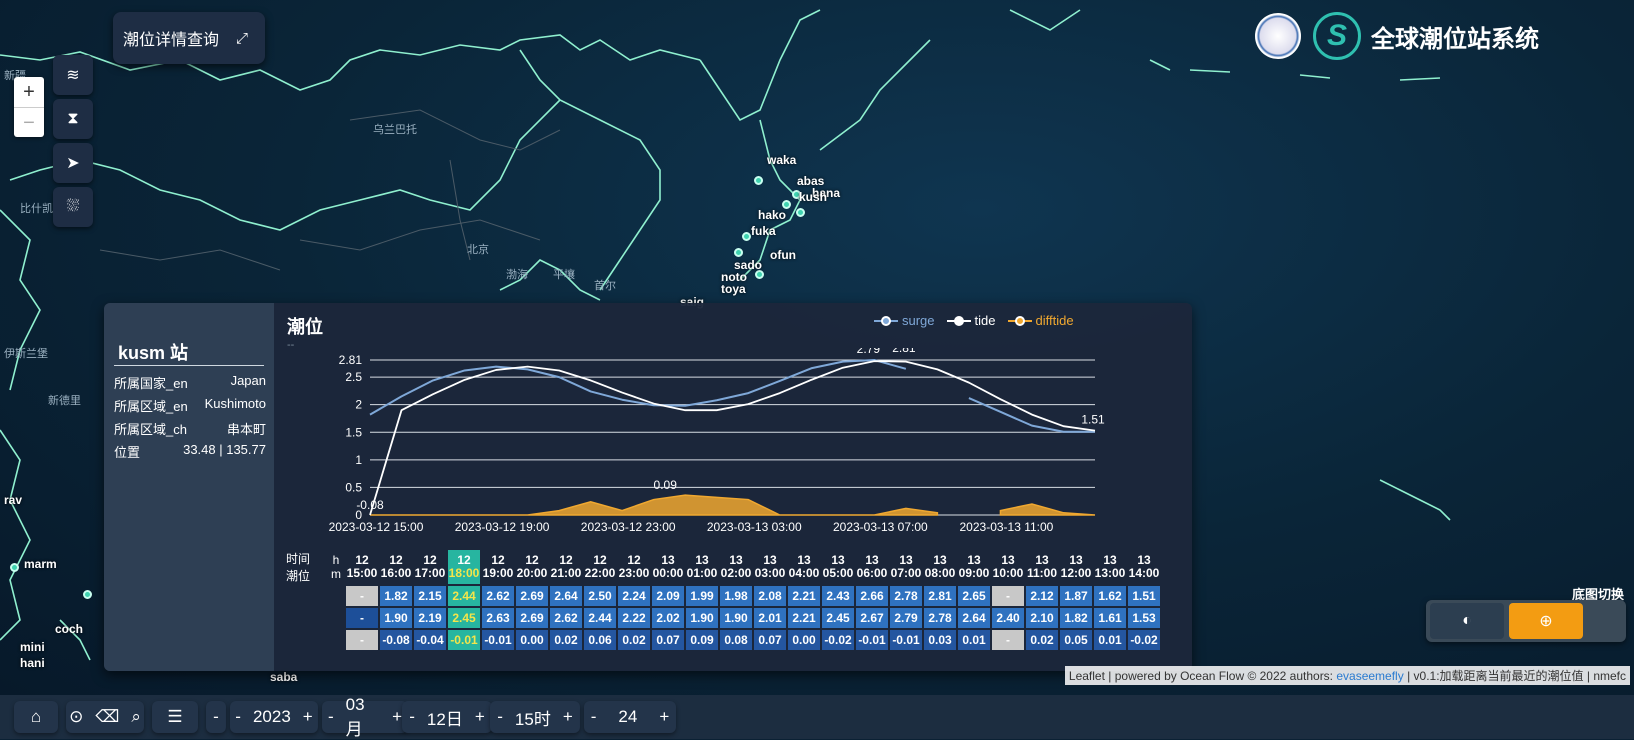  Describe the element at coordinates (568, 717) in the screenshot. I see `hour-plus: +` at that location.